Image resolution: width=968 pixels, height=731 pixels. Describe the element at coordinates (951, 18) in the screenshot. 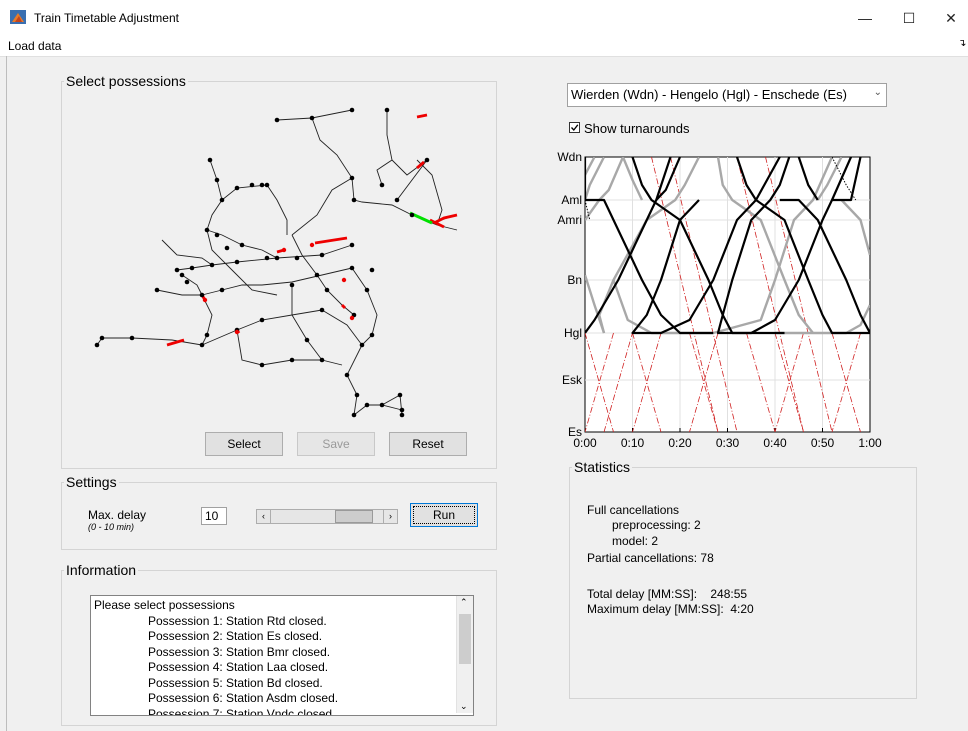

I see `close-icon: ✕` at that location.